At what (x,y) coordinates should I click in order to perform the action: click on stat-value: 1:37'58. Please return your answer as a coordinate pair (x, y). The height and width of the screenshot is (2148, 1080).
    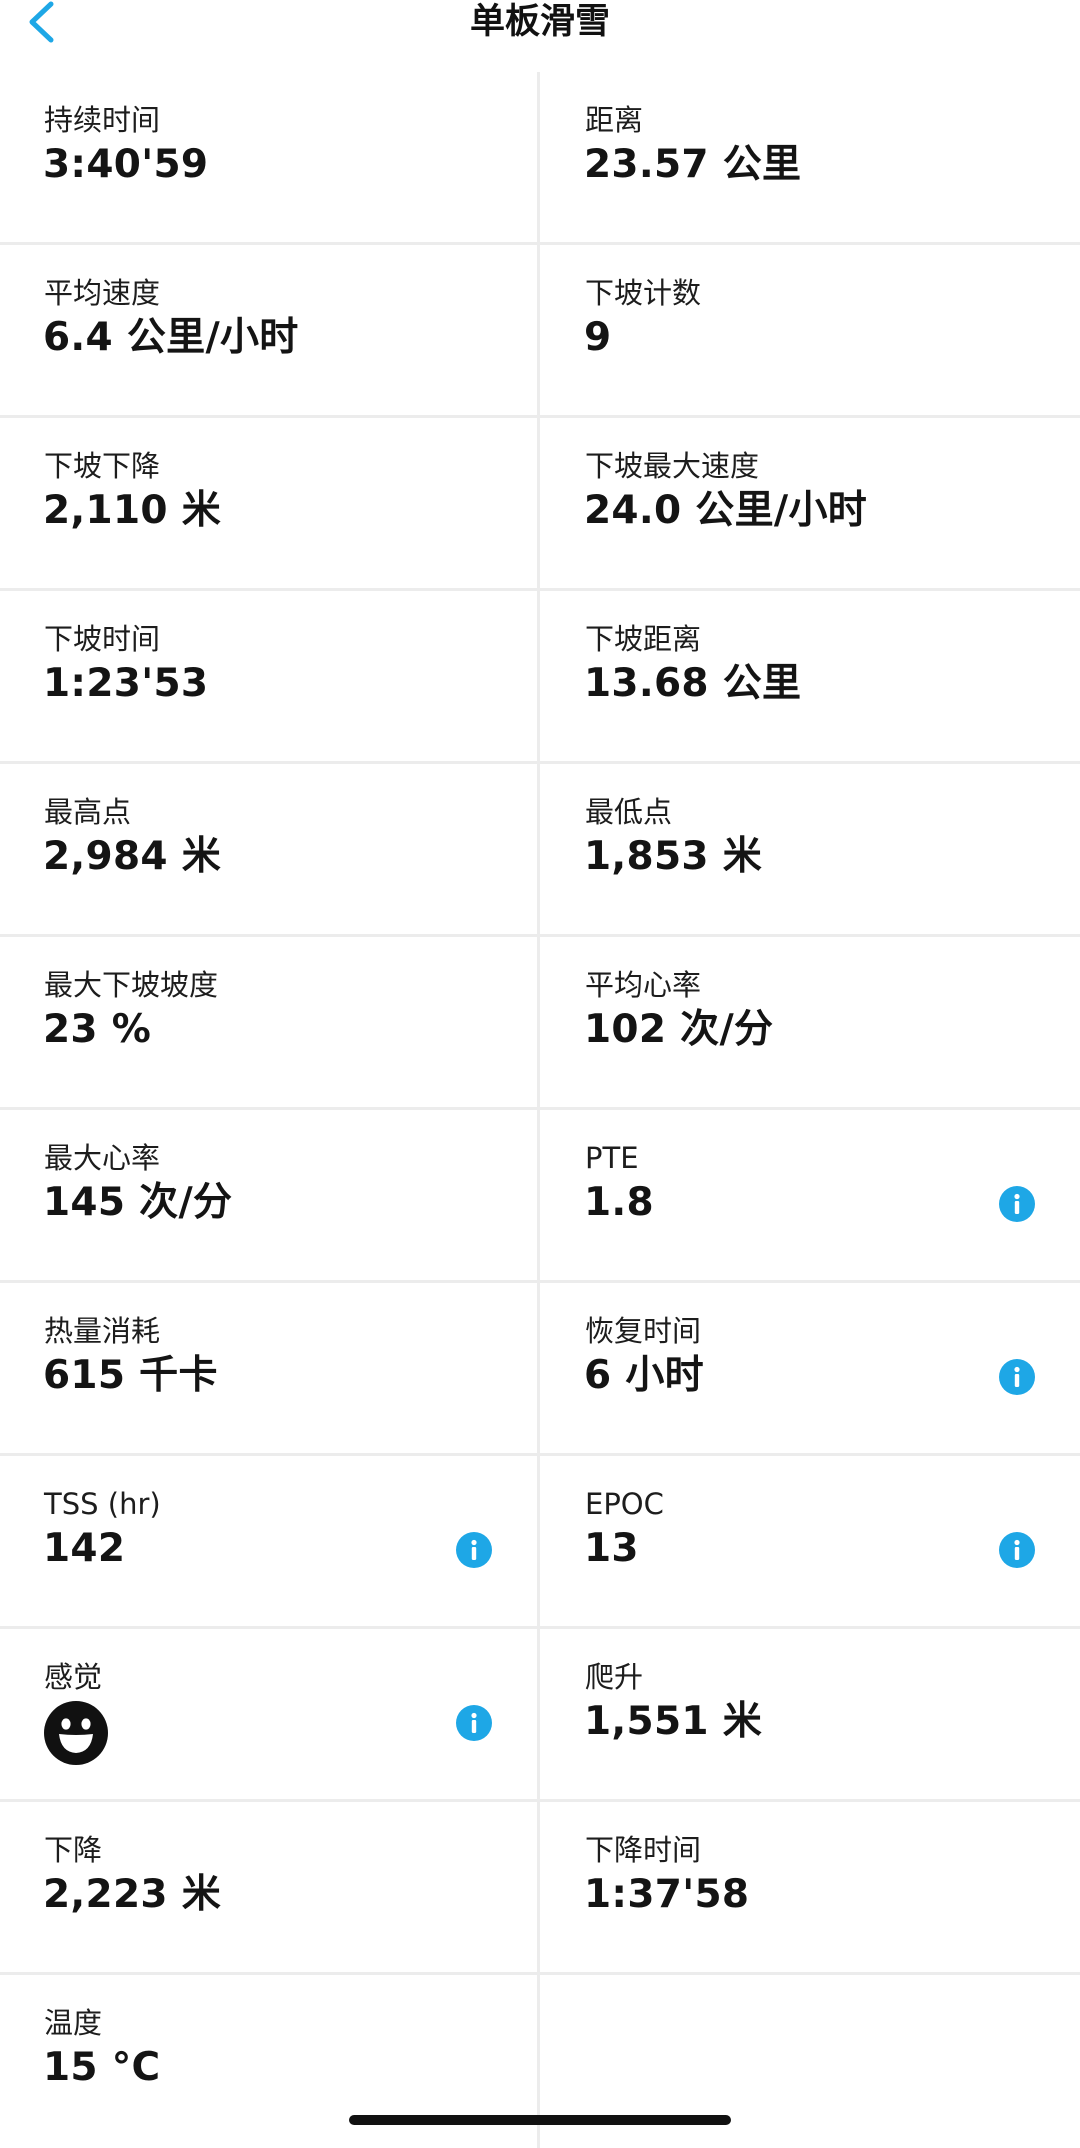
    Looking at the image, I should click on (667, 1894).